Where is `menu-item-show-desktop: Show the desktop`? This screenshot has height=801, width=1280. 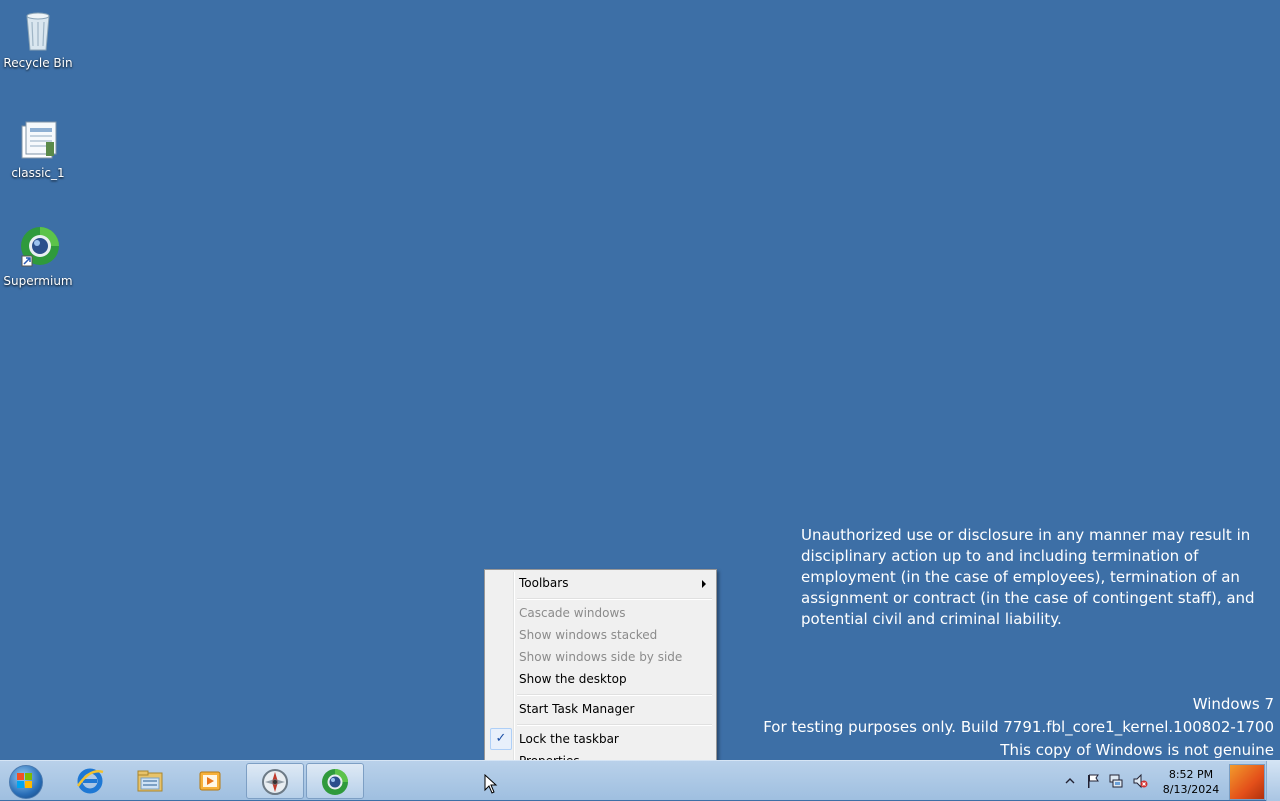
menu-item-show-desktop: Show the desktop is located at coordinates (600, 679).